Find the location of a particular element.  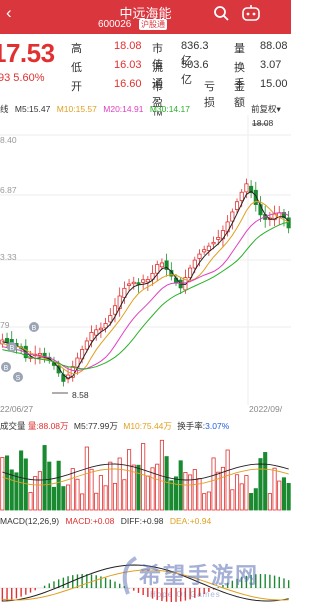

ma-prefix: 线 is located at coordinates (4, 109).